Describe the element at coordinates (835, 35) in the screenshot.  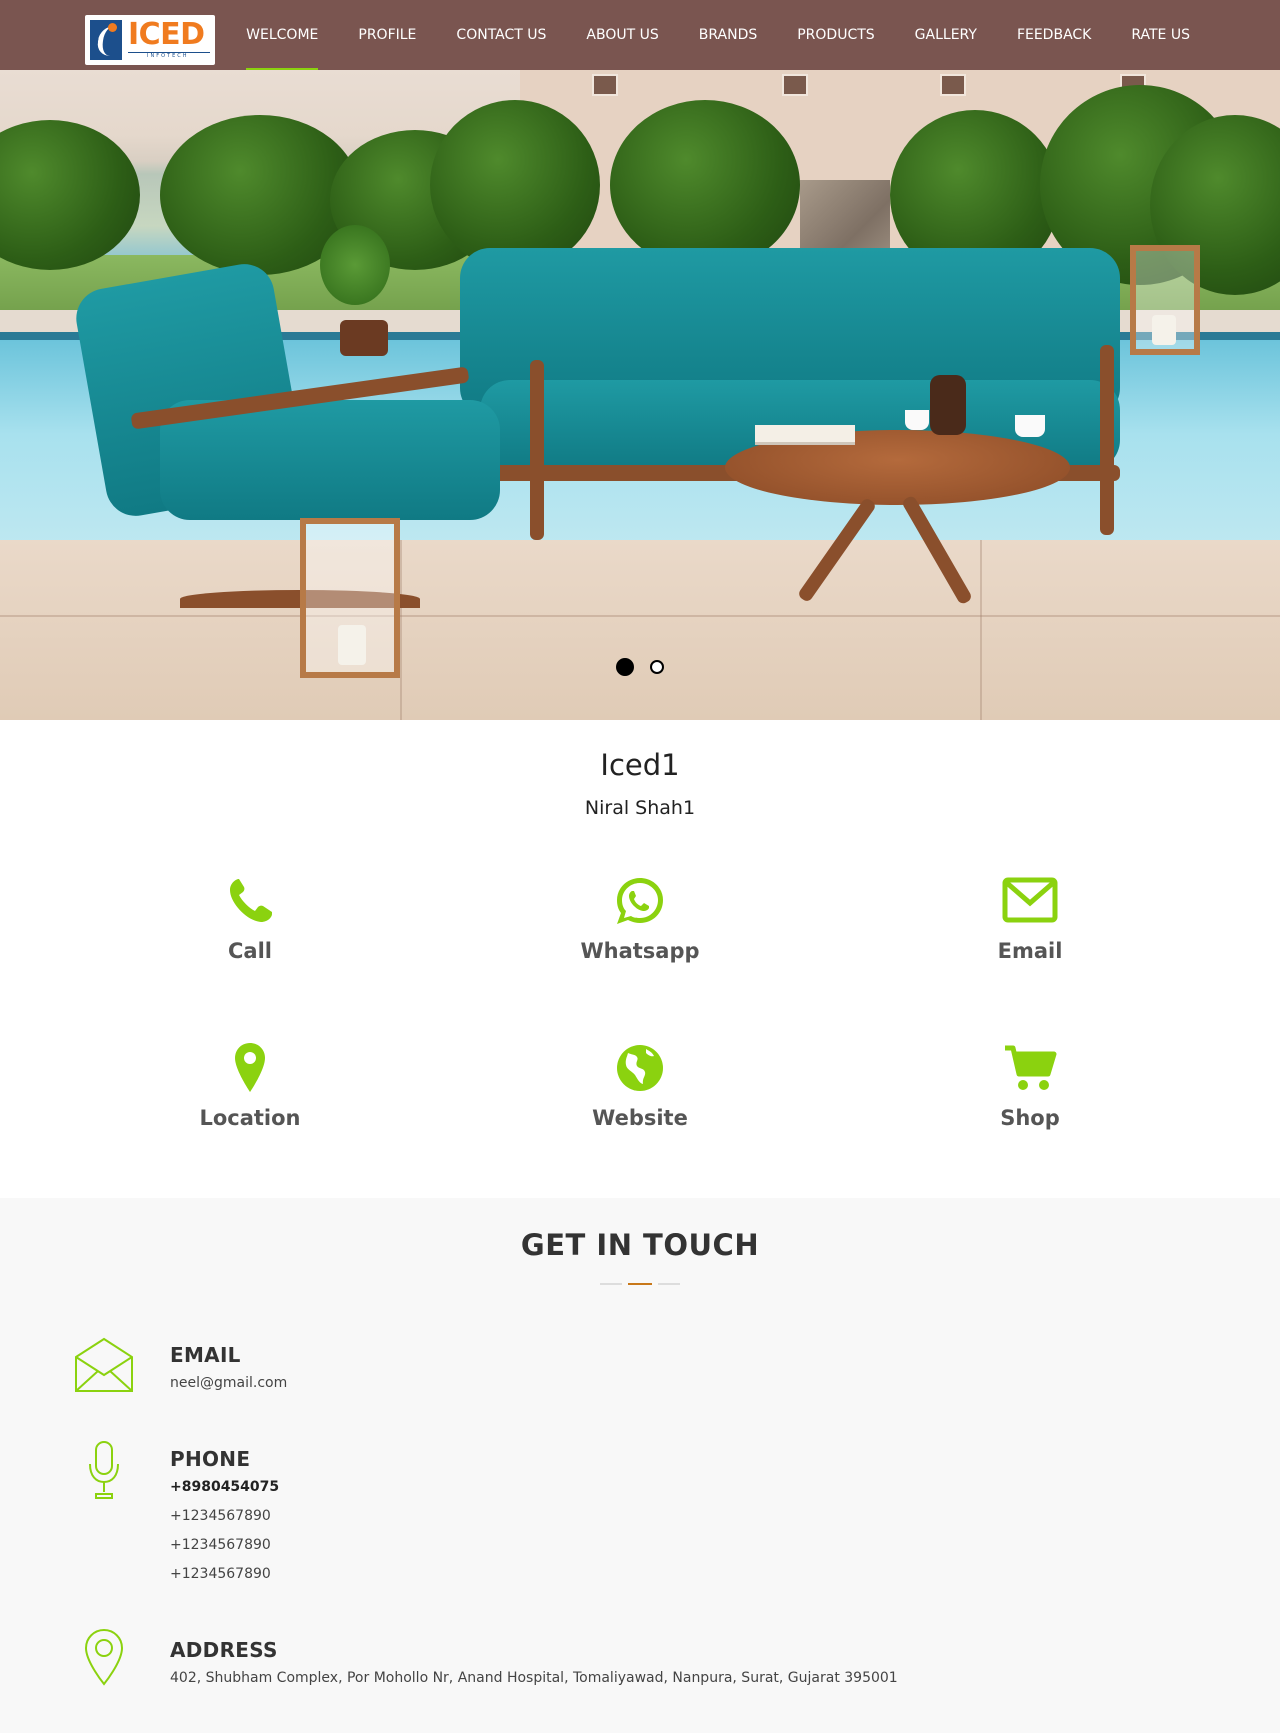
I see `nav-item-products: PRODUCTS` at that location.